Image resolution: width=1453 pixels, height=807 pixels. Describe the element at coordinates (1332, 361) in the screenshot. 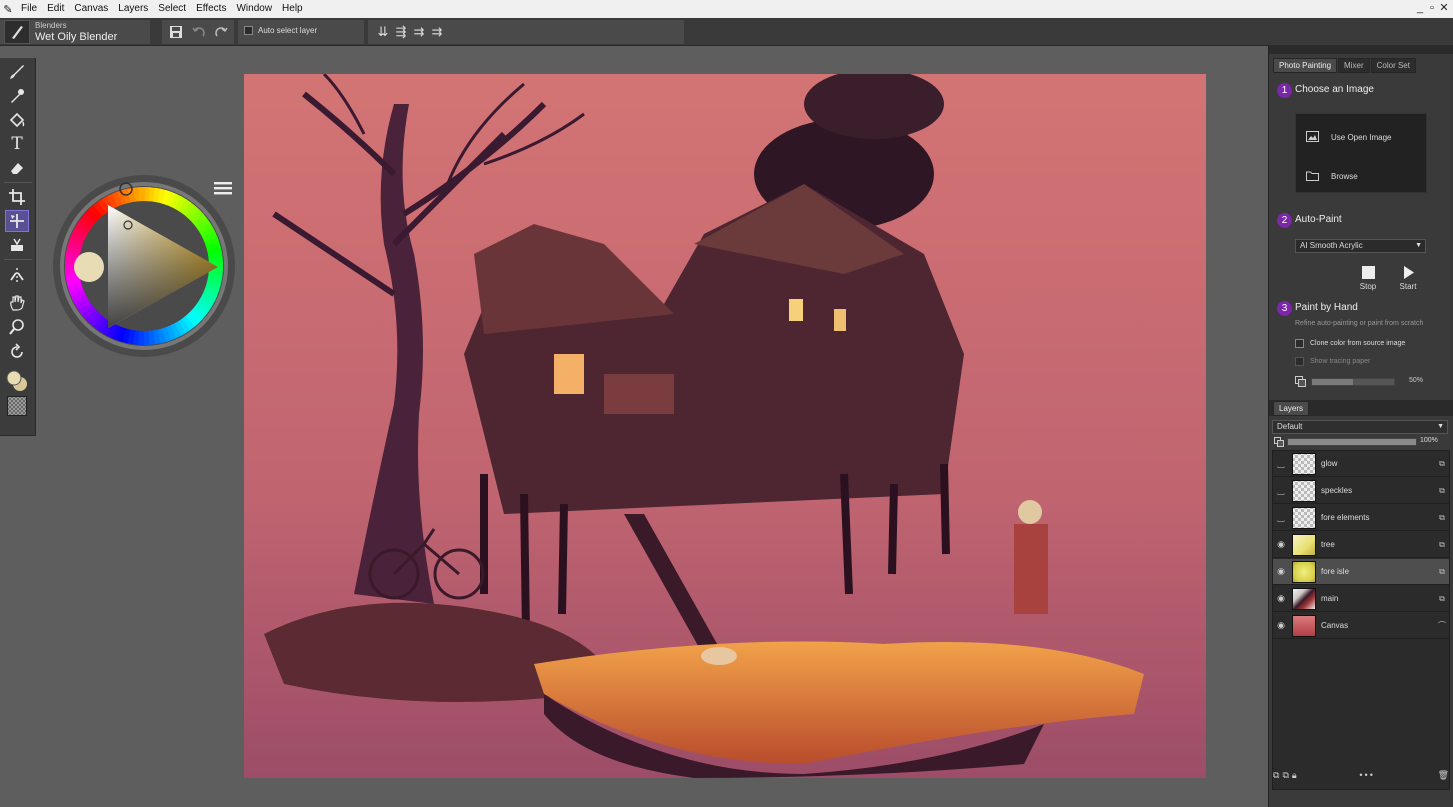

I see `tracing-paper-option: Show tracing paper` at that location.